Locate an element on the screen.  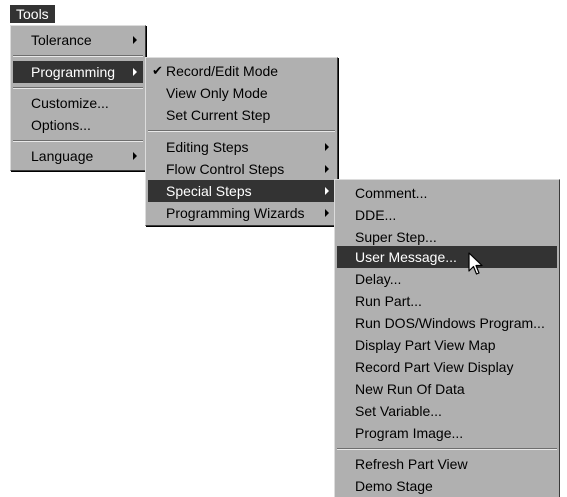
menu-item-flow-control-steps: Flow Control Steps is located at coordinates (241, 169).